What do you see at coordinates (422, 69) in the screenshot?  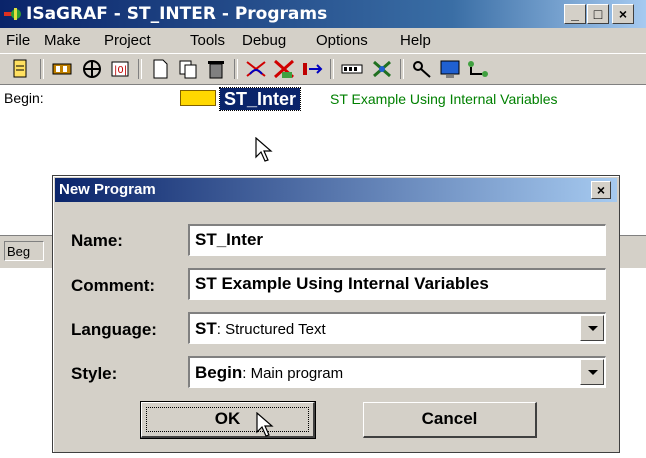 I see `spy-icon` at bounding box center [422, 69].